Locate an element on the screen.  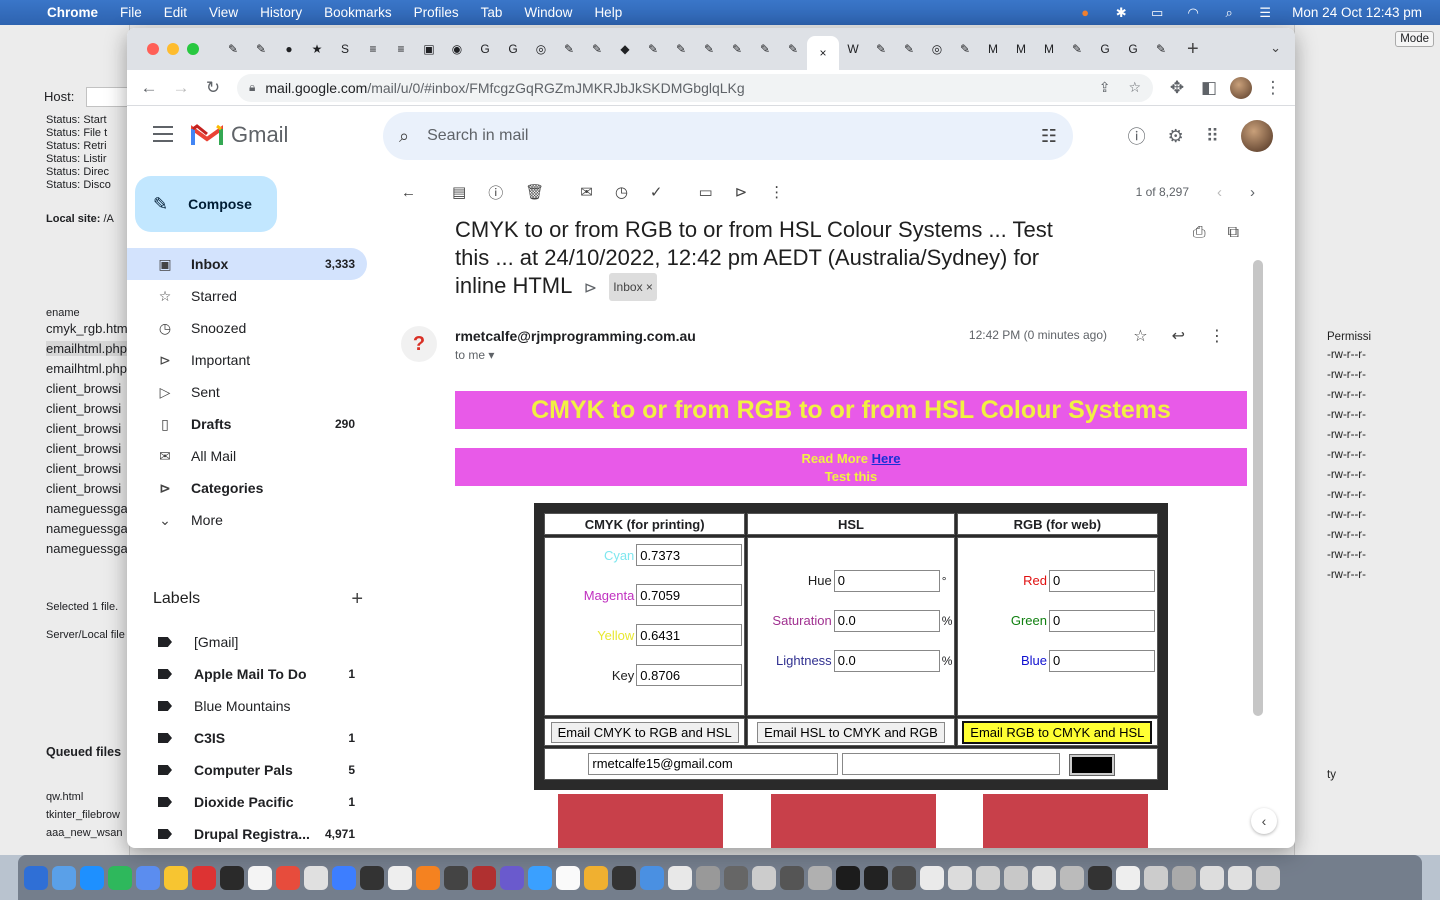
label-item: C3IS 1 is located at coordinates (247, 738).